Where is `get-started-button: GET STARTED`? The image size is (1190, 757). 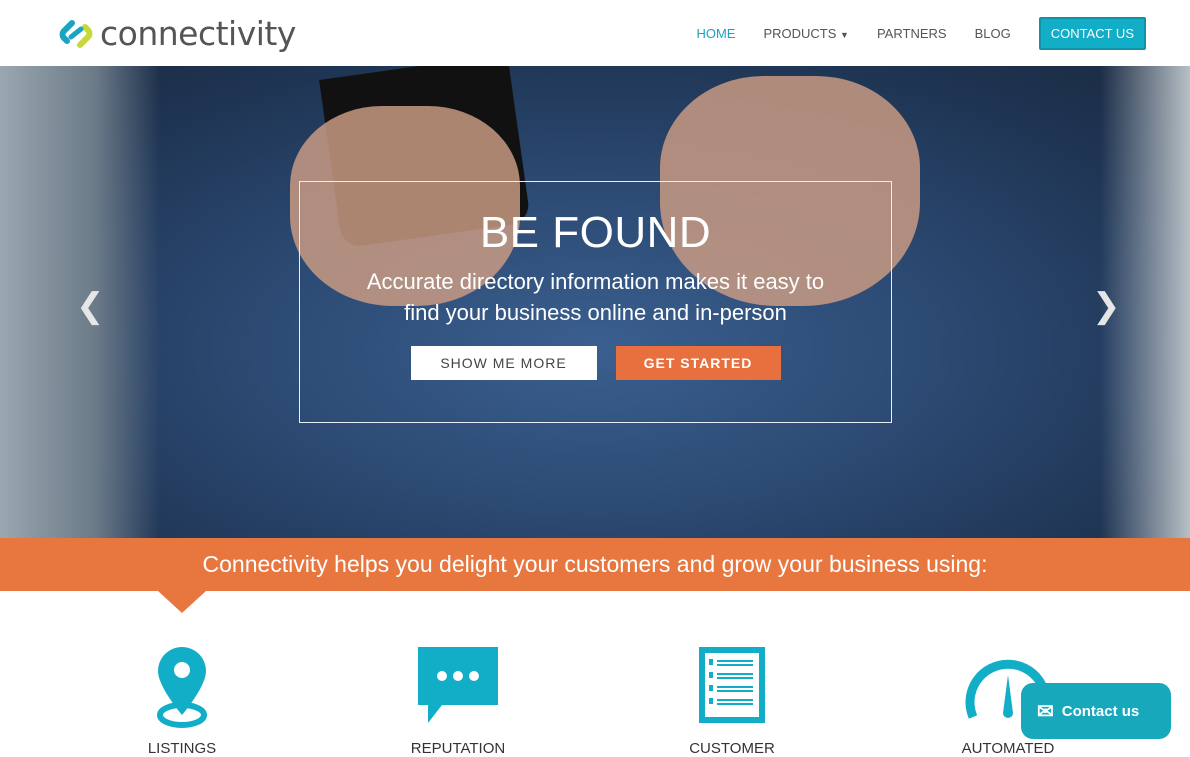 get-started-button: GET STARTED is located at coordinates (698, 363).